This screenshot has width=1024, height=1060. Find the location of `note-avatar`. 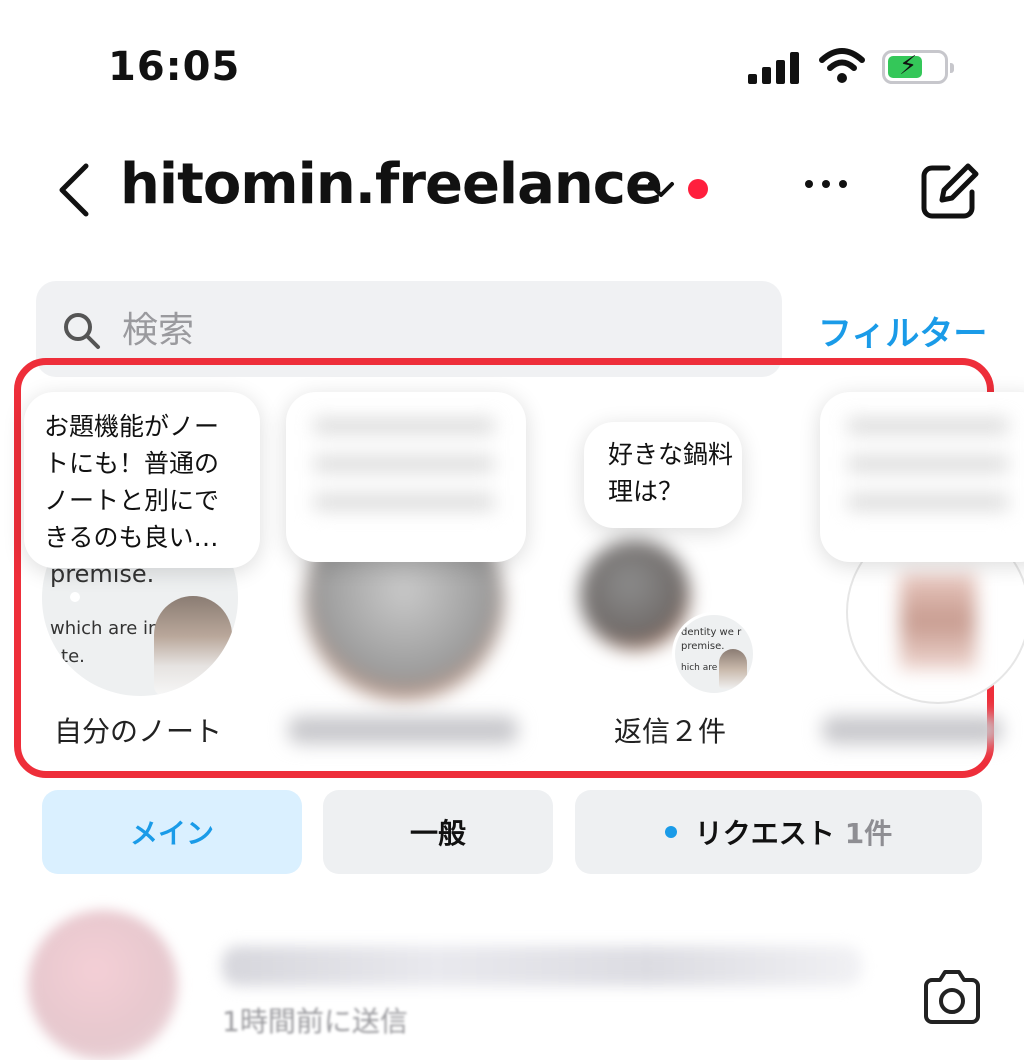

note-avatar is located at coordinates (635, 595).